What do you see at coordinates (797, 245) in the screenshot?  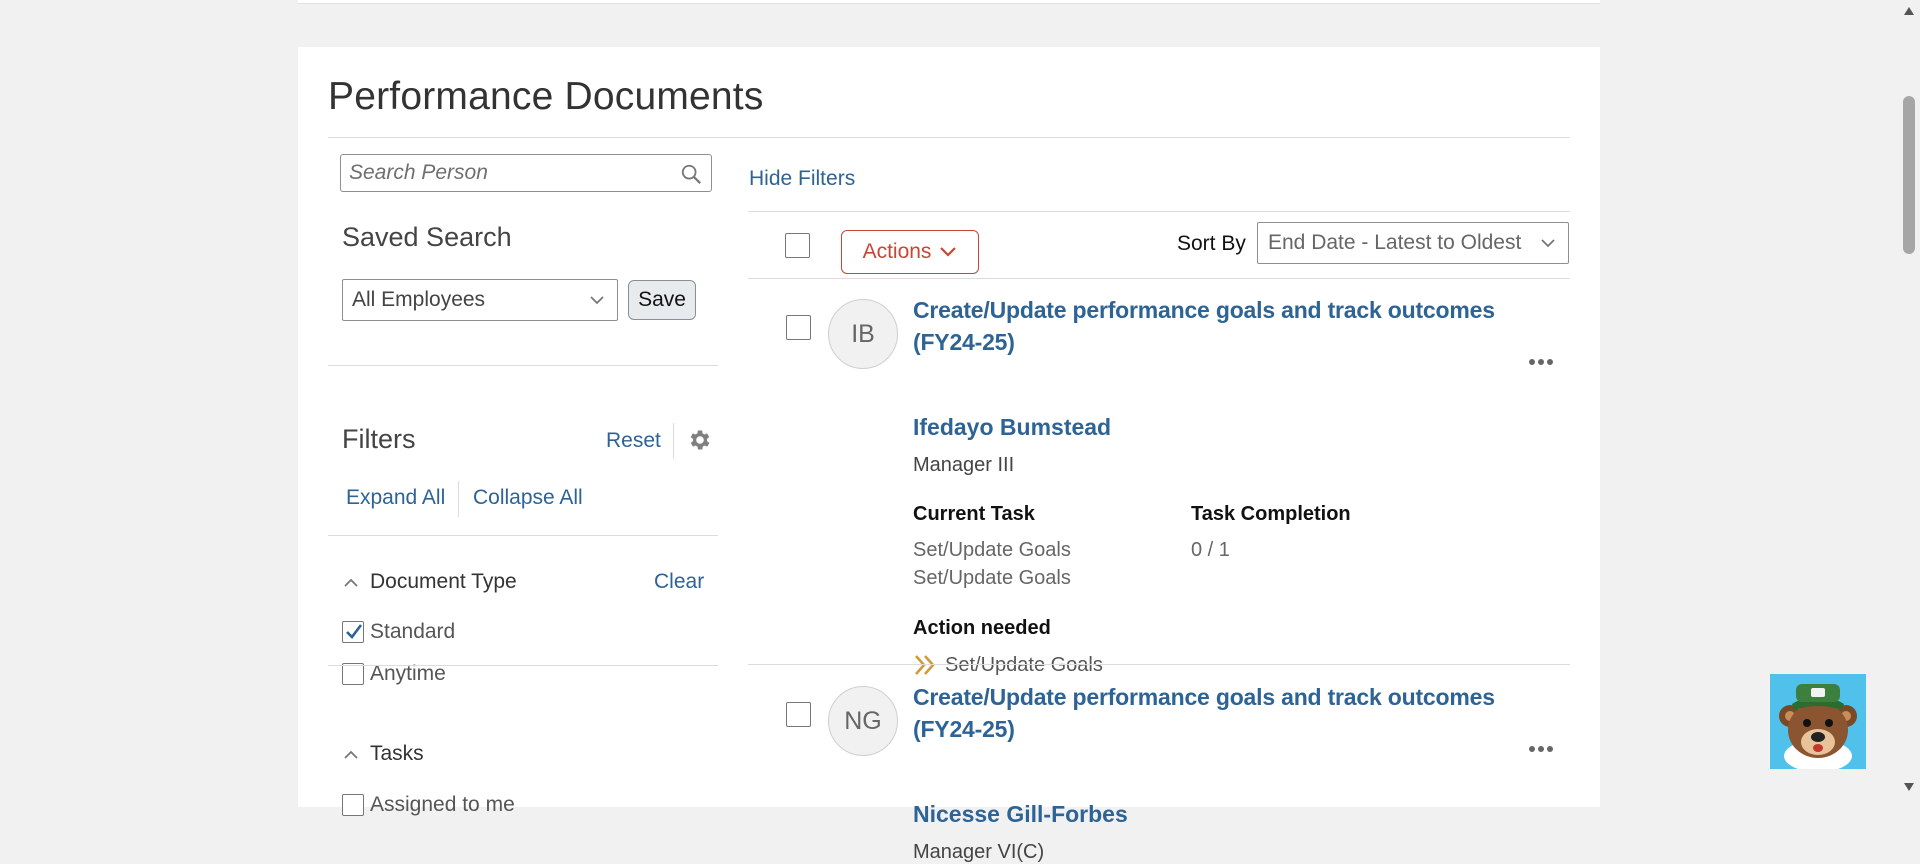 I see `select-all-checkbox` at bounding box center [797, 245].